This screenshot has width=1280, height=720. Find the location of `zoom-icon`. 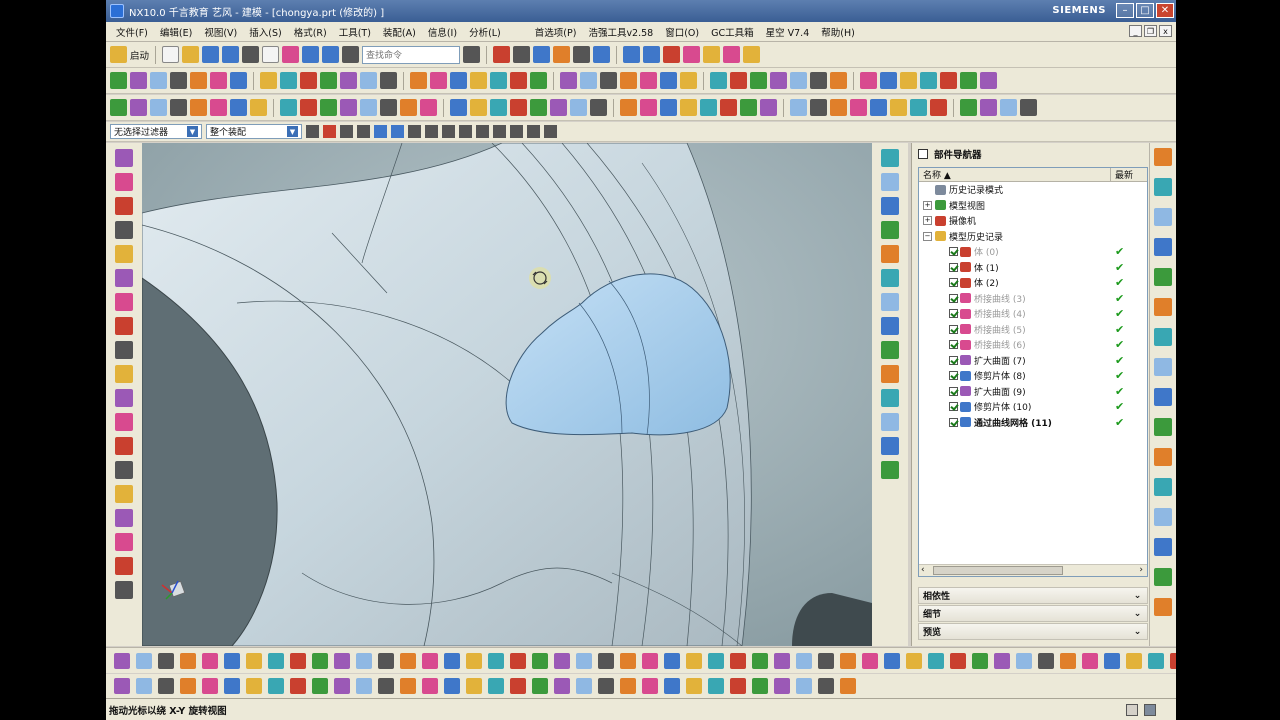

zoom-icon is located at coordinates (1024, 660).